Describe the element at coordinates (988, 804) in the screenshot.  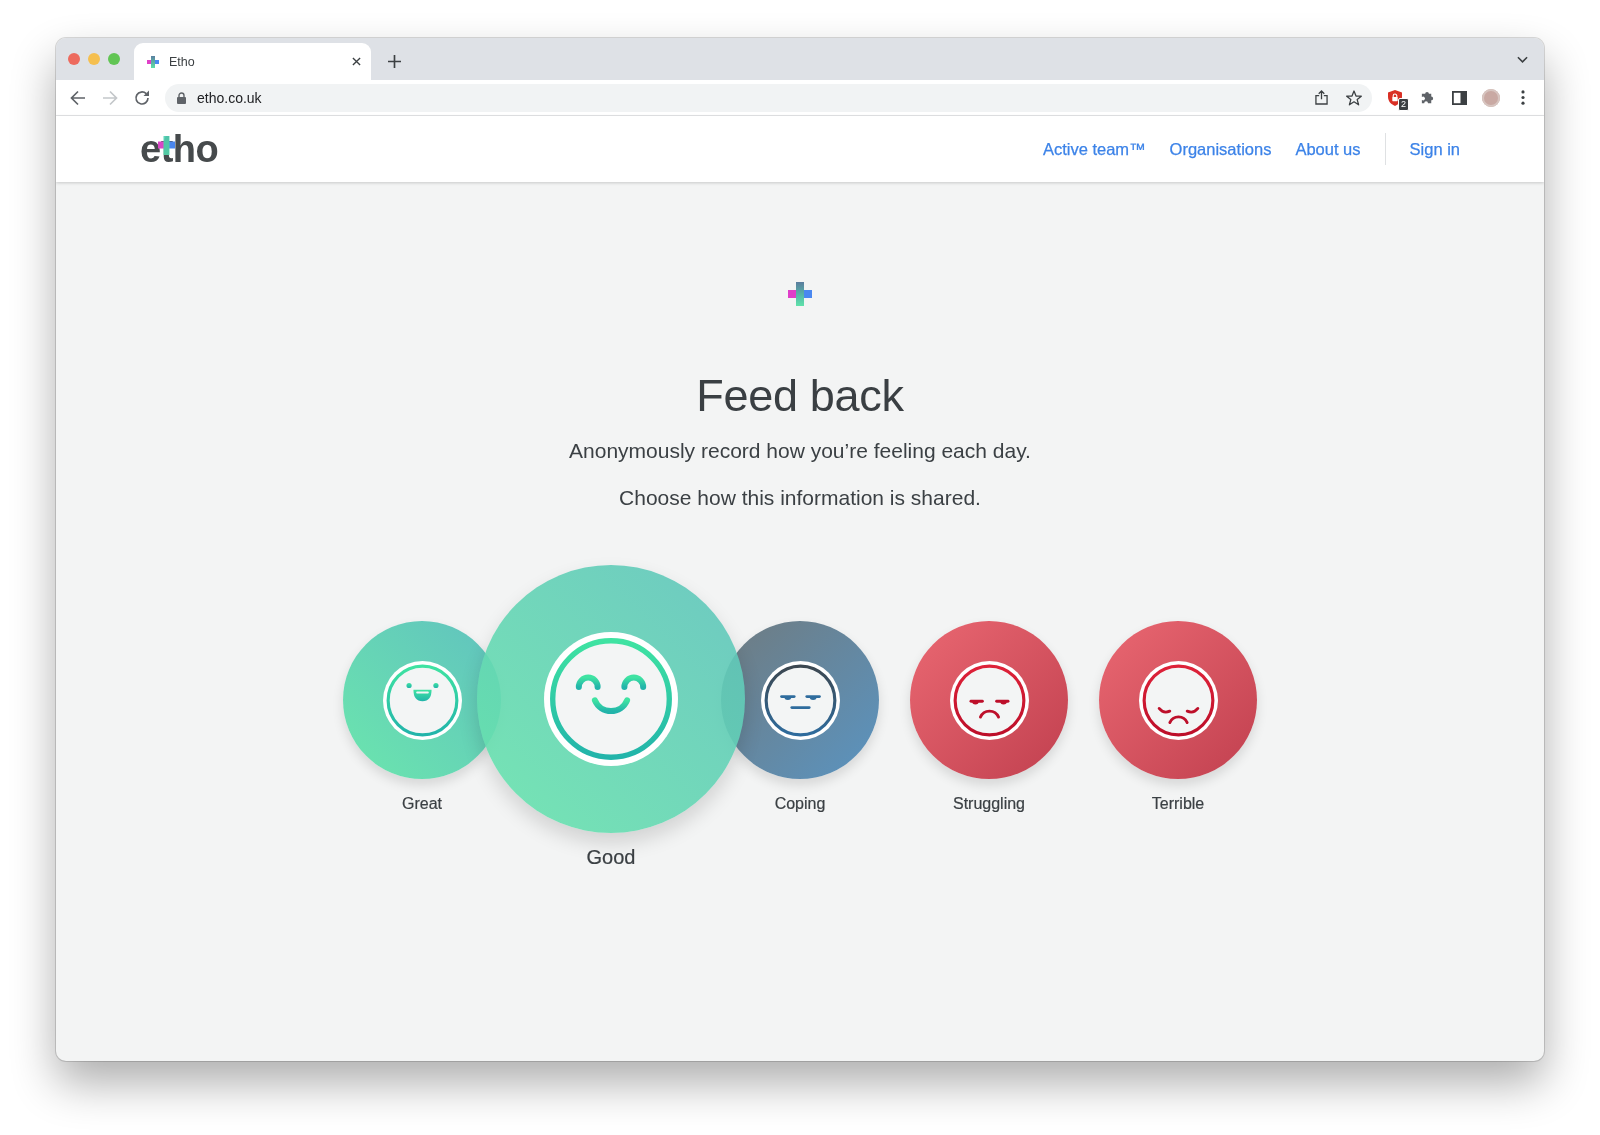
I see `mood-label: Struggling` at that location.